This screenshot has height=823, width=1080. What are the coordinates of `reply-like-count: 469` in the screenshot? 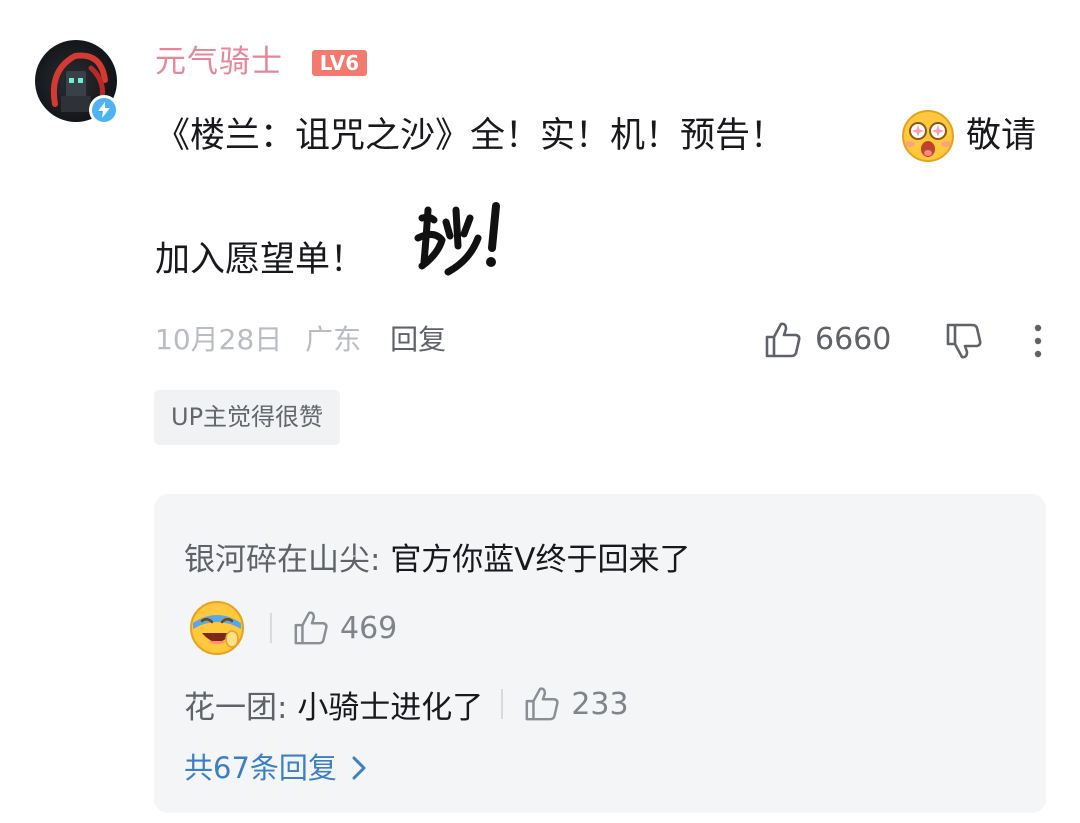 It's located at (369, 628).